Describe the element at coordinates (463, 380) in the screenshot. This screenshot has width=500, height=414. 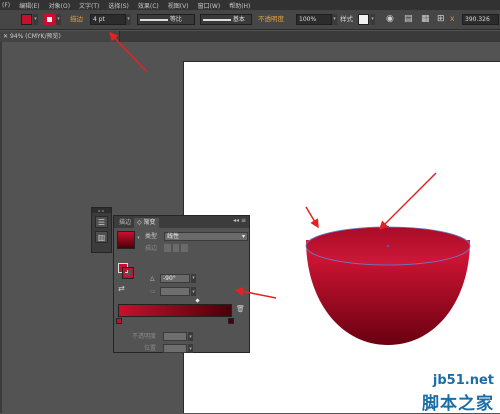
I see `watermark-site: jb51.net` at that location.